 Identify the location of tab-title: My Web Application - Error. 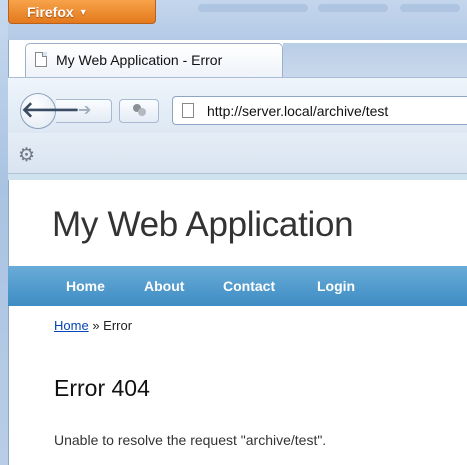
(139, 60).